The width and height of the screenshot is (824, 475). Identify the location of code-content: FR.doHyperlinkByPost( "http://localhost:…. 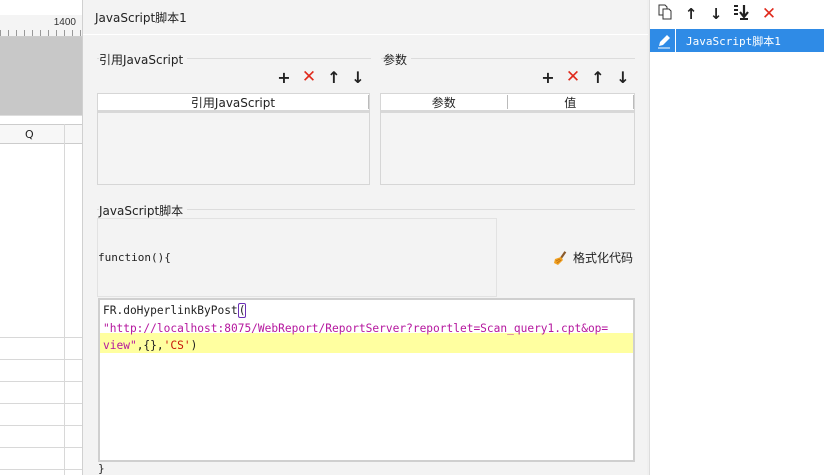
(355, 328).